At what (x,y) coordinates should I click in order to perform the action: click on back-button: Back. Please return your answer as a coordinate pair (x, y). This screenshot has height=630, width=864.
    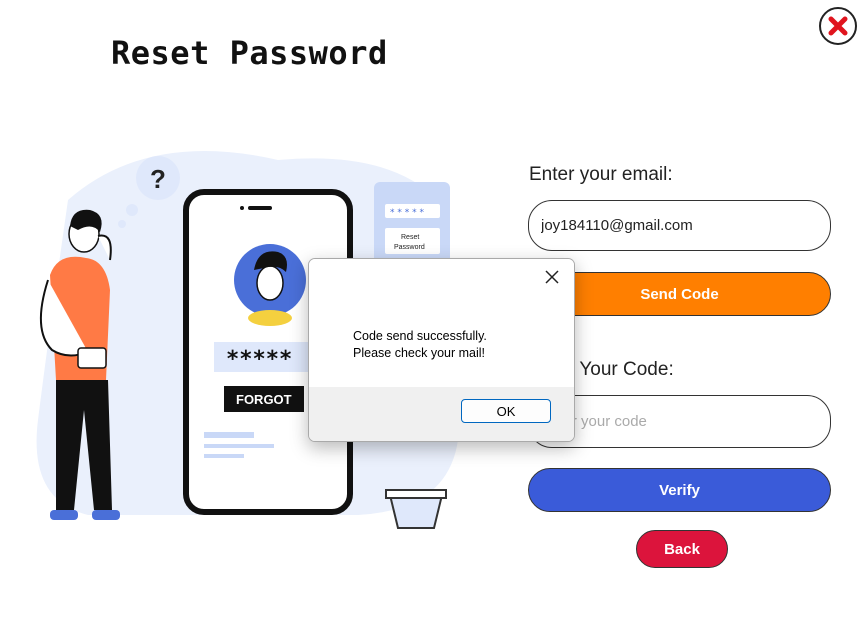
    Looking at the image, I should click on (682, 549).